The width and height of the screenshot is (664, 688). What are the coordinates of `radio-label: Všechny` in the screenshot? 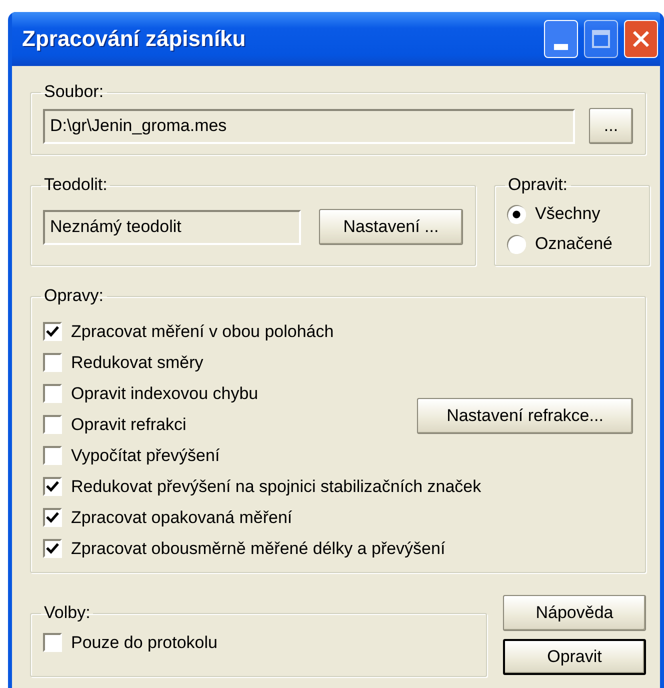 It's located at (567, 214).